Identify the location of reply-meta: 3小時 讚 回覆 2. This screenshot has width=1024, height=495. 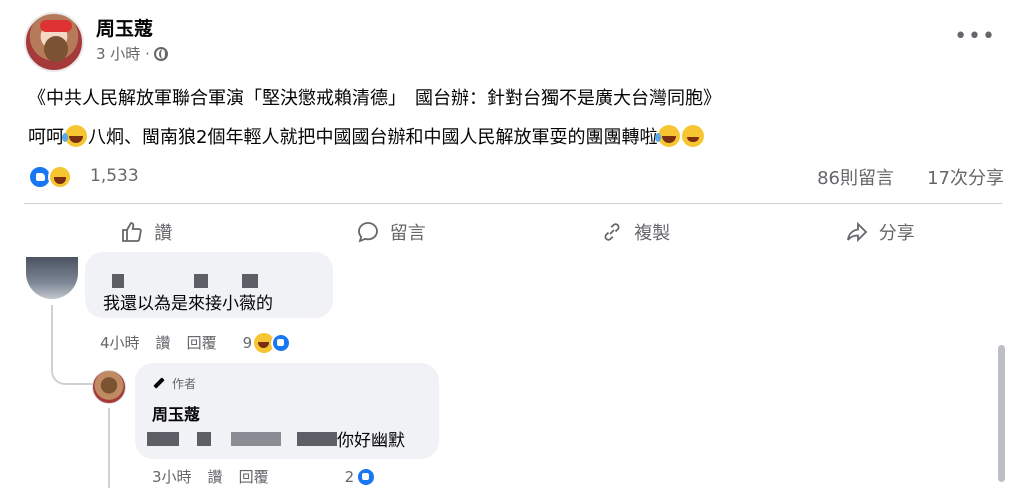
(264, 476).